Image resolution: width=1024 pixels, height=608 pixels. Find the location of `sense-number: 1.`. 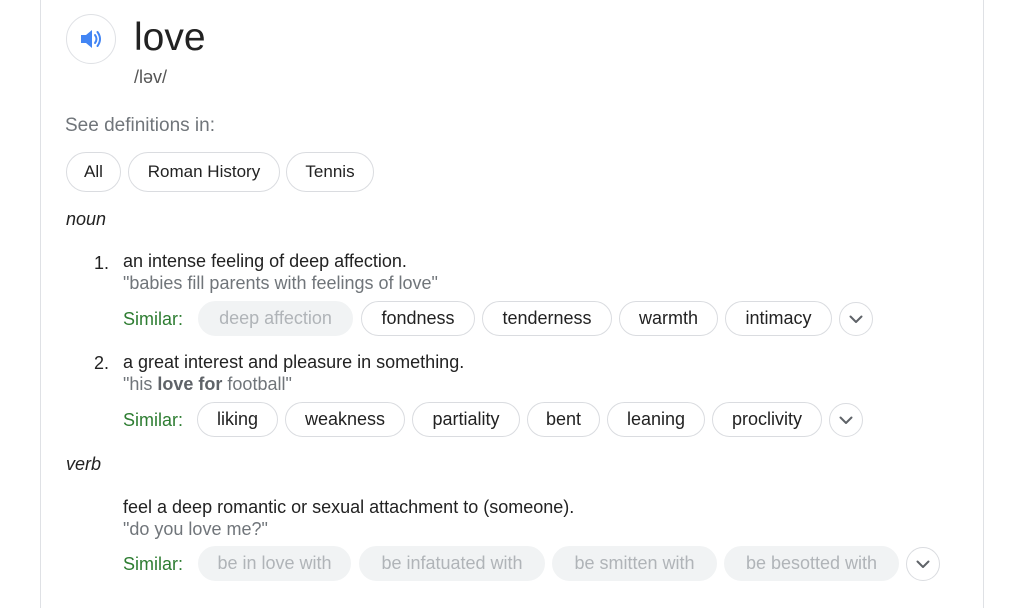

sense-number: 1. is located at coordinates (102, 263).